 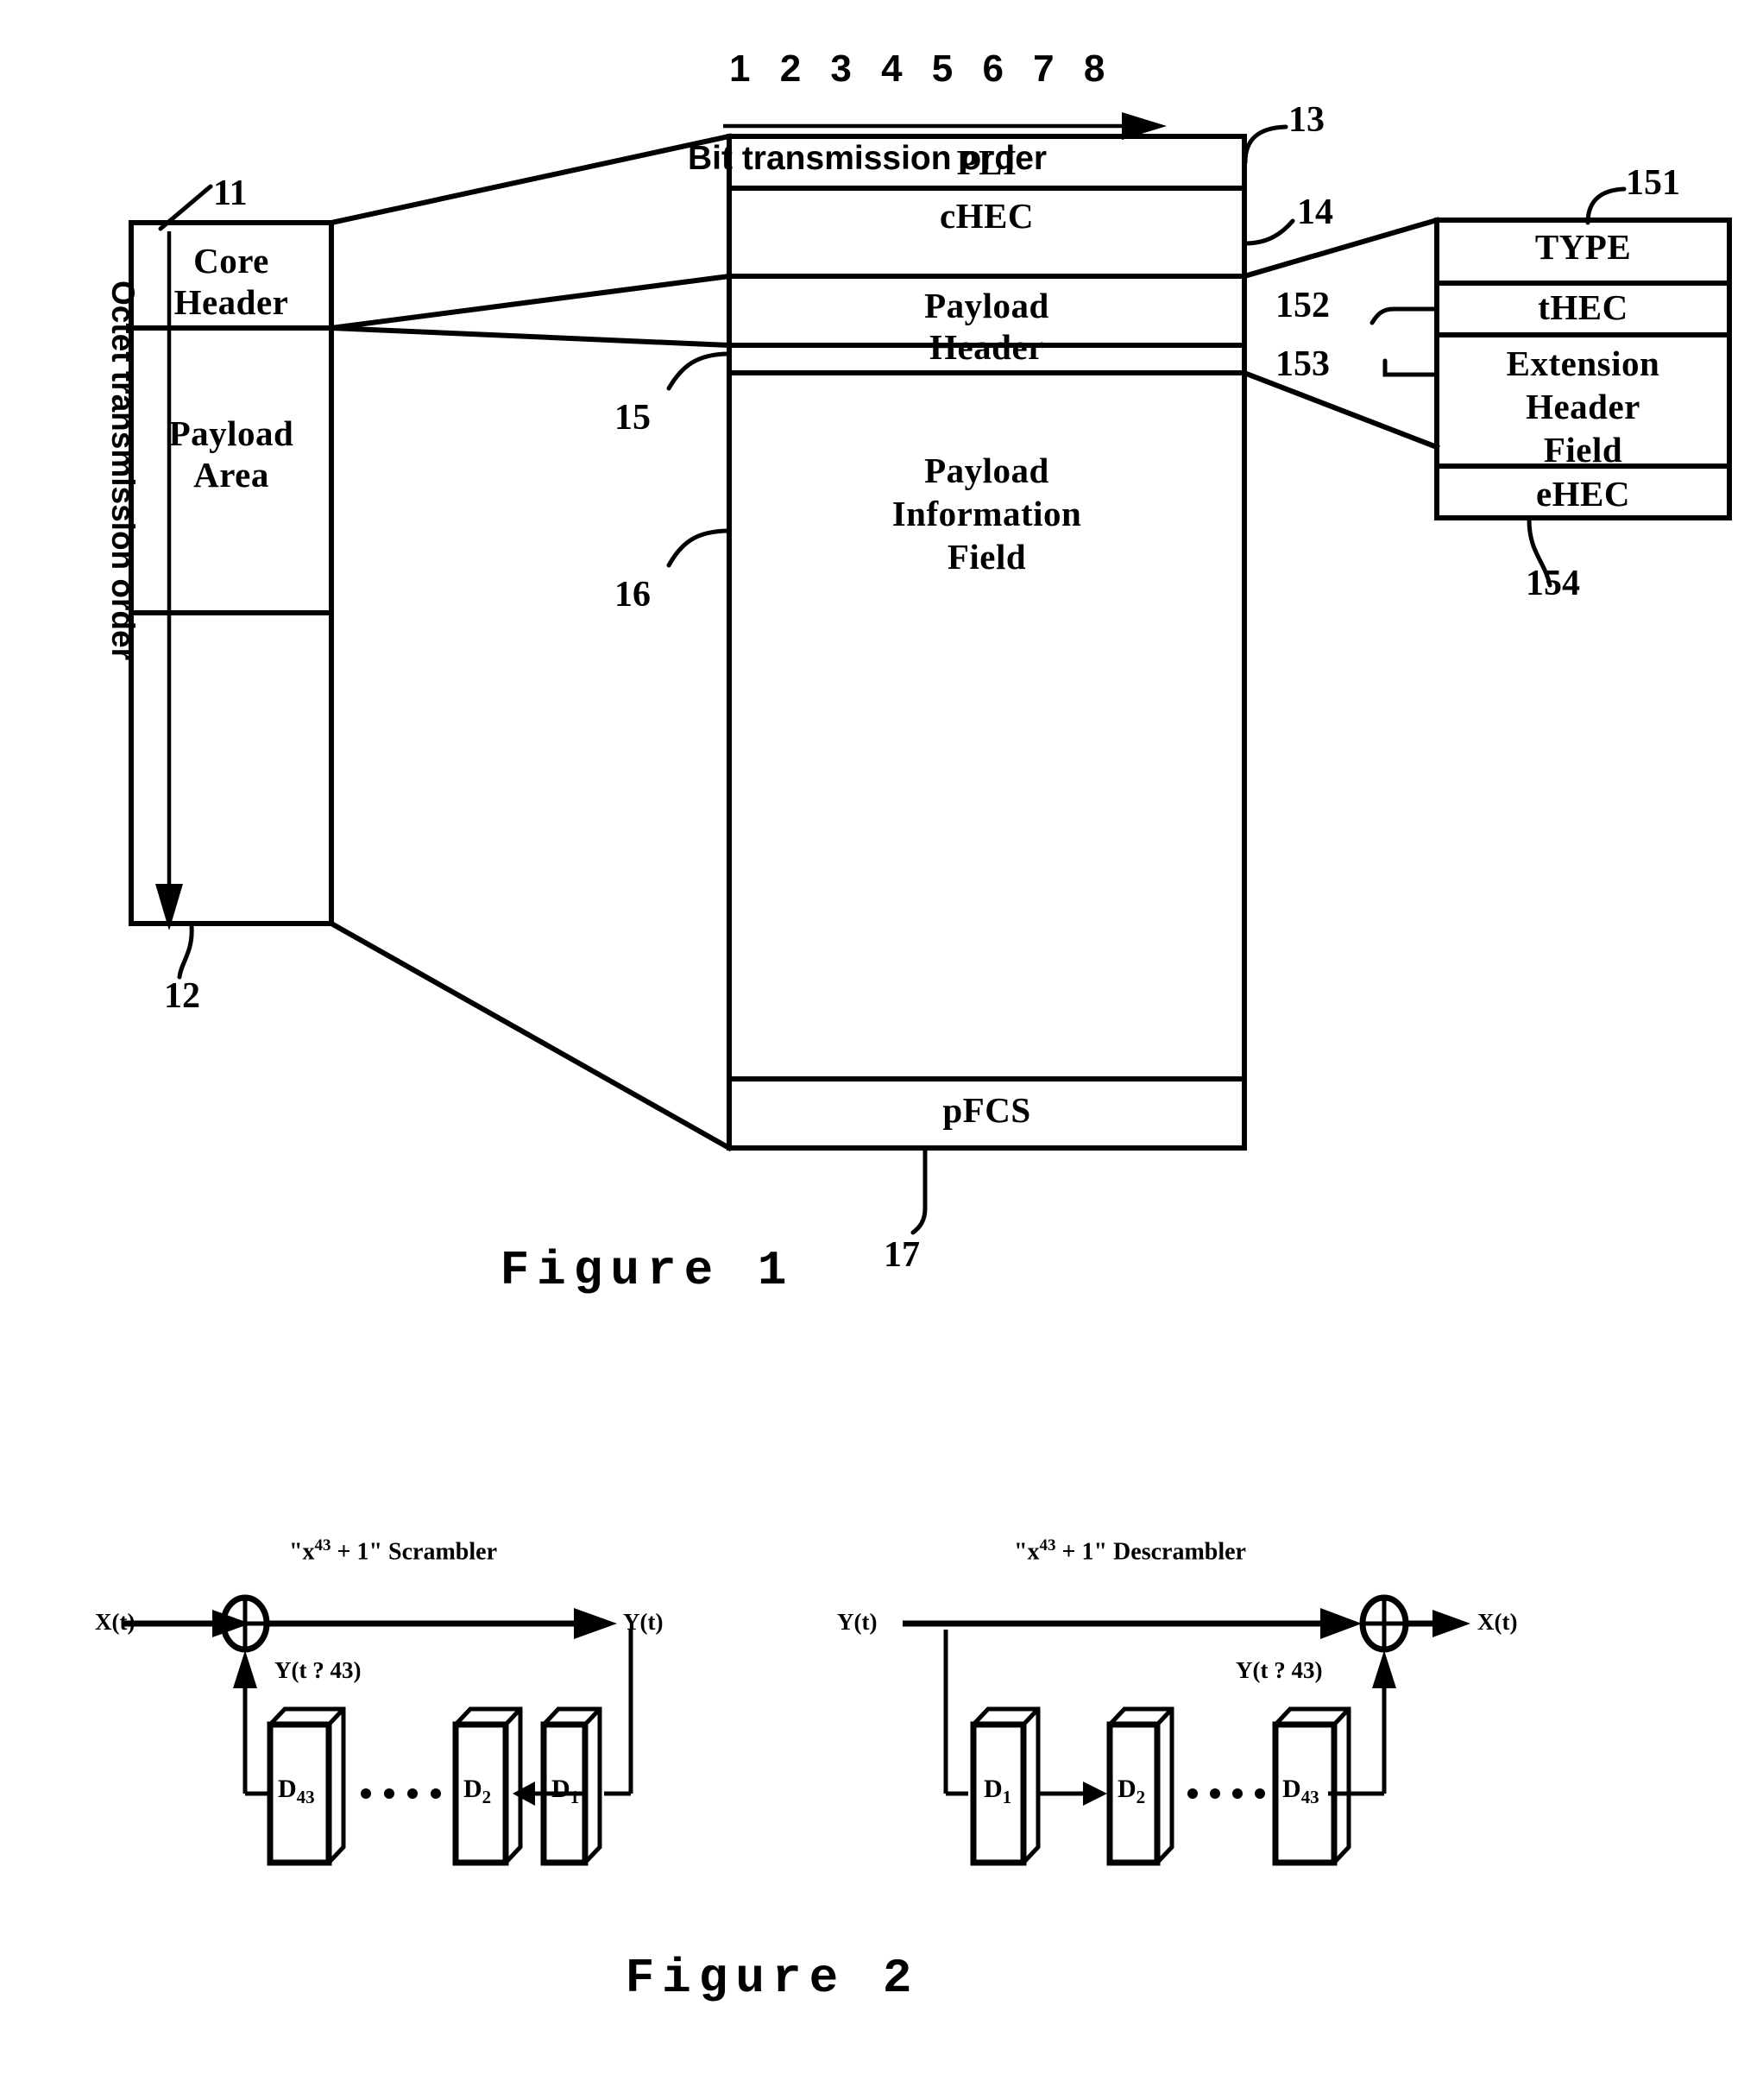 What do you see at coordinates (993, 1789) in the screenshot?
I see `descrambler-d1-name: D` at bounding box center [993, 1789].